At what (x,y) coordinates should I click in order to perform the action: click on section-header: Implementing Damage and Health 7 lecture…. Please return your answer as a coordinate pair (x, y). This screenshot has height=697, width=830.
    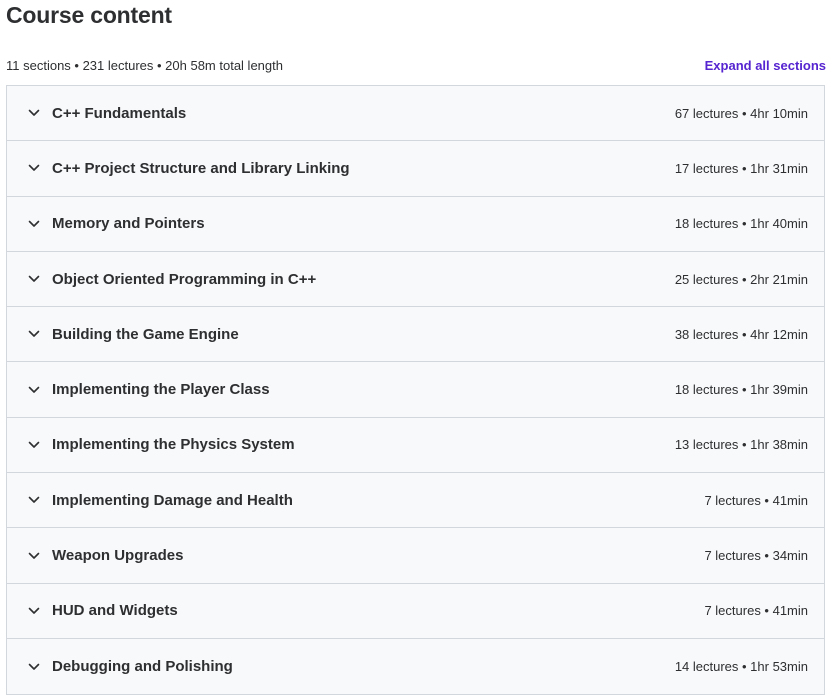
    Looking at the image, I should click on (415, 501).